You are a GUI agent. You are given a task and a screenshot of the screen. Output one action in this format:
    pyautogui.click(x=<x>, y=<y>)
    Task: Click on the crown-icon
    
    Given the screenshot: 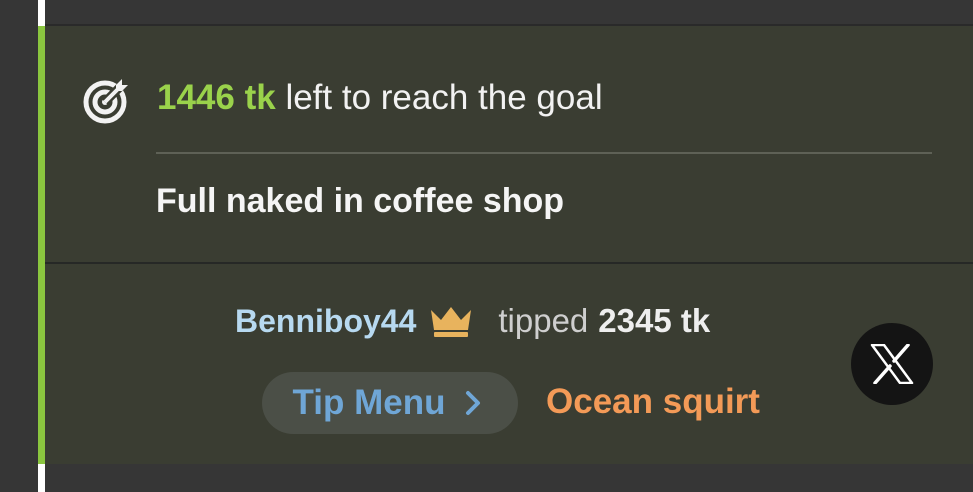 What is the action you would take?
    pyautogui.click(x=451, y=322)
    